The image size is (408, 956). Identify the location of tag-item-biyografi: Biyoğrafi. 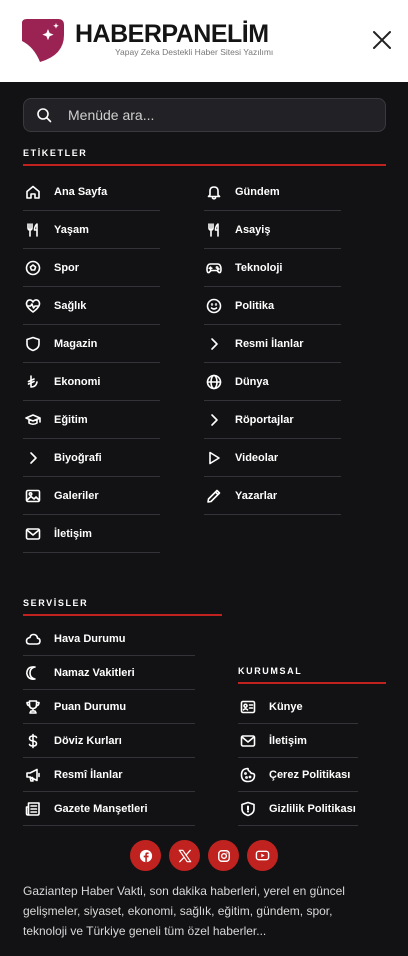
(91, 458).